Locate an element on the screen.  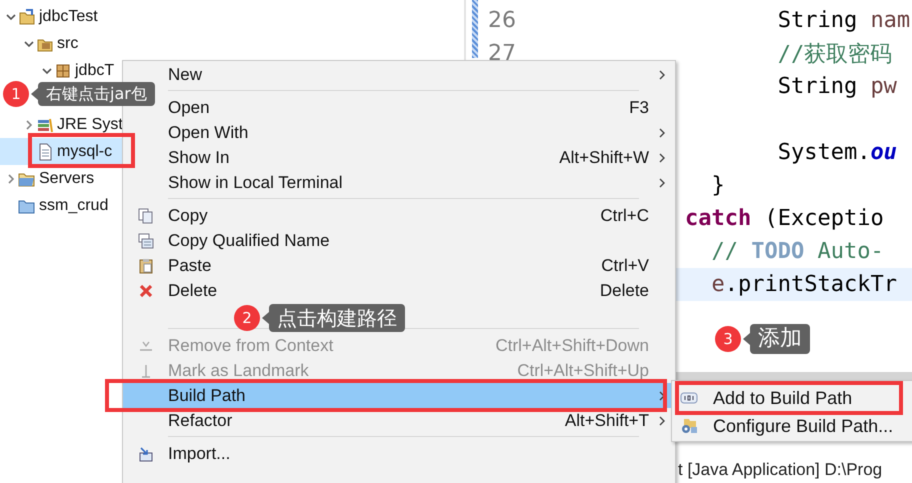
tree-item-label: Servers is located at coordinates (66, 179).